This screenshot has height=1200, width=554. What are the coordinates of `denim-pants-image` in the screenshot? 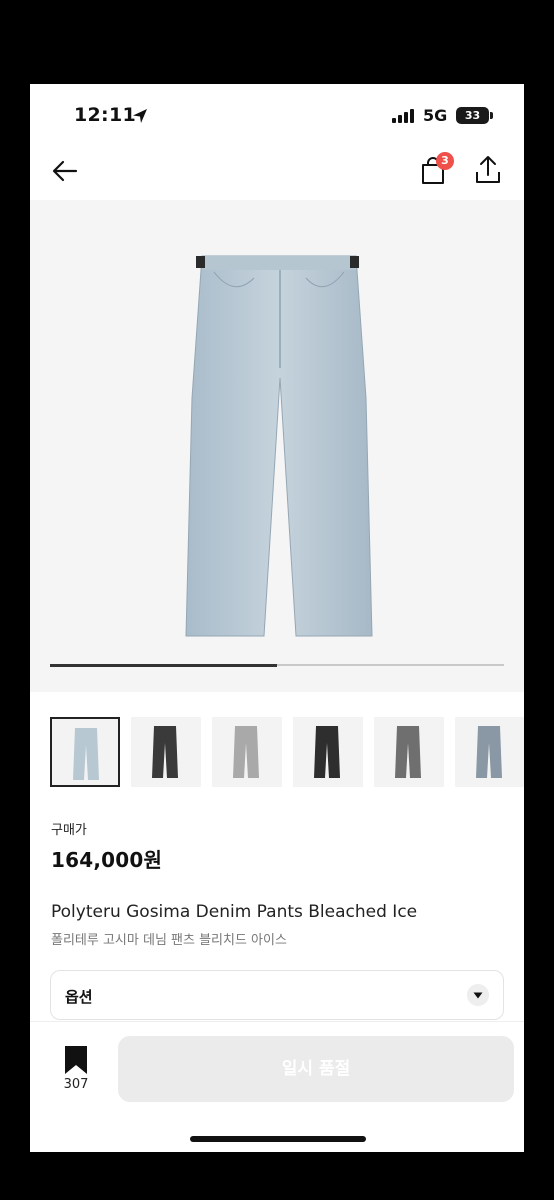 It's located at (279, 446).